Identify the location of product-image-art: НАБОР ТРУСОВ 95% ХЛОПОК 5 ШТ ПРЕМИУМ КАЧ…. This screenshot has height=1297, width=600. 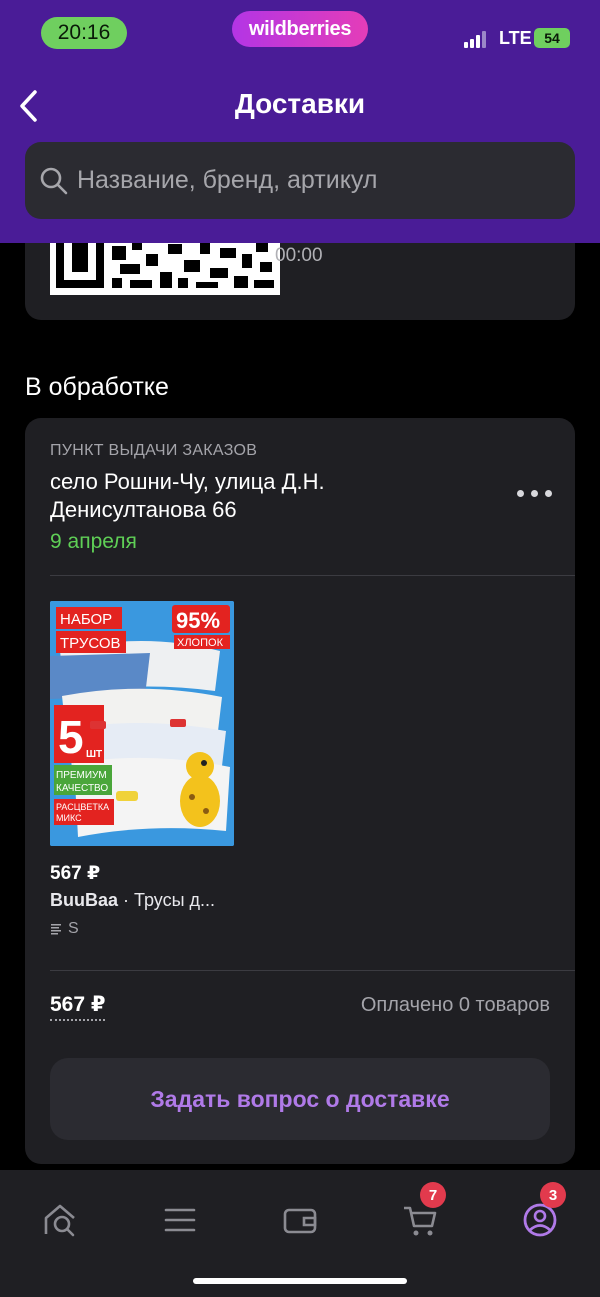
(142, 723).